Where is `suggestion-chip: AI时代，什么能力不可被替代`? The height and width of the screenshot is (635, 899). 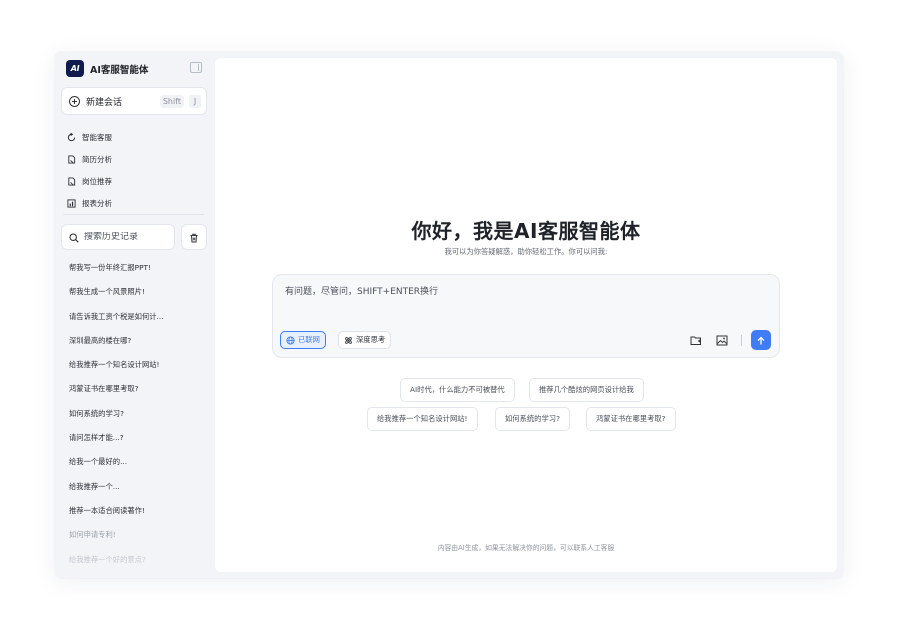 suggestion-chip: AI时代，什么能力不可被替代 is located at coordinates (457, 390).